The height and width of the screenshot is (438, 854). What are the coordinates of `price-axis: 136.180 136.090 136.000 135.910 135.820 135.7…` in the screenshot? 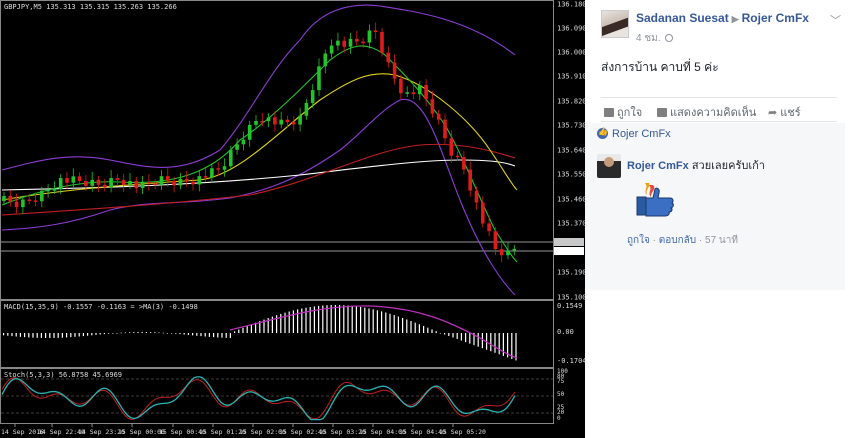 It's located at (571, 151).